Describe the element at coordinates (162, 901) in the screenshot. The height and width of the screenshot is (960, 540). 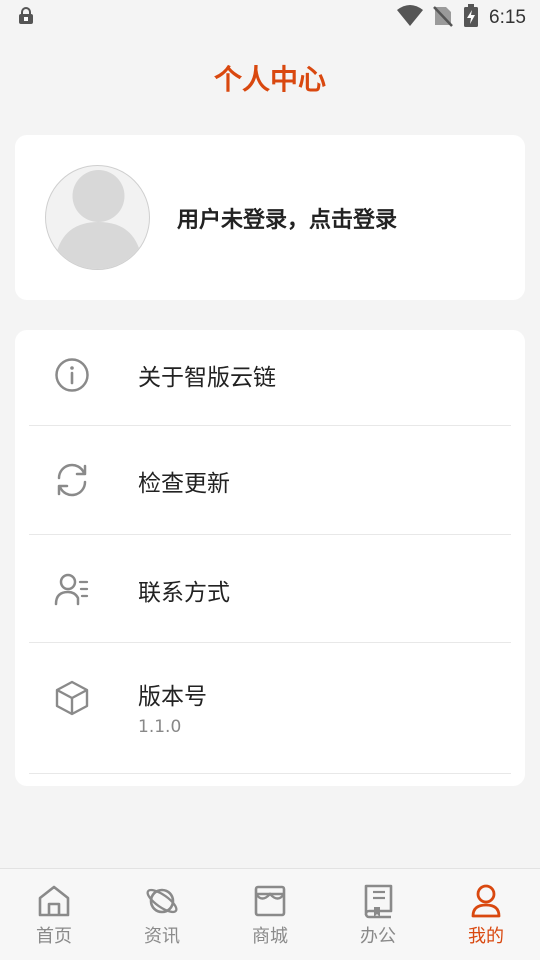
I see `planet-icon` at that location.